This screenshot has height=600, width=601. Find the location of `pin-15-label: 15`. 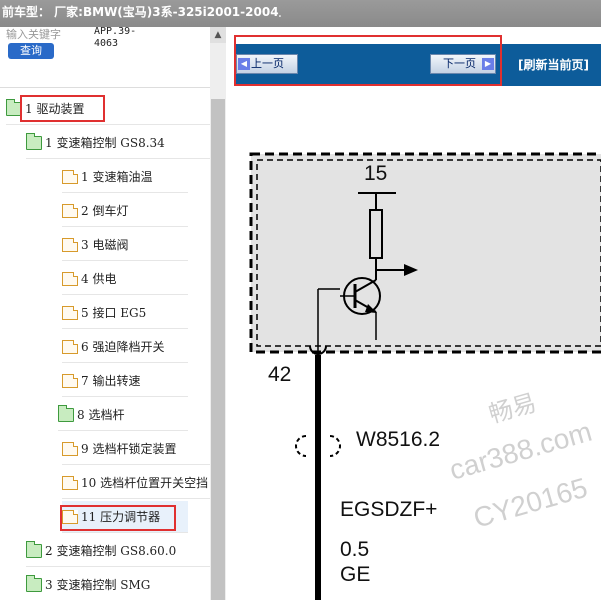

pin-15-label: 15 is located at coordinates (376, 173).